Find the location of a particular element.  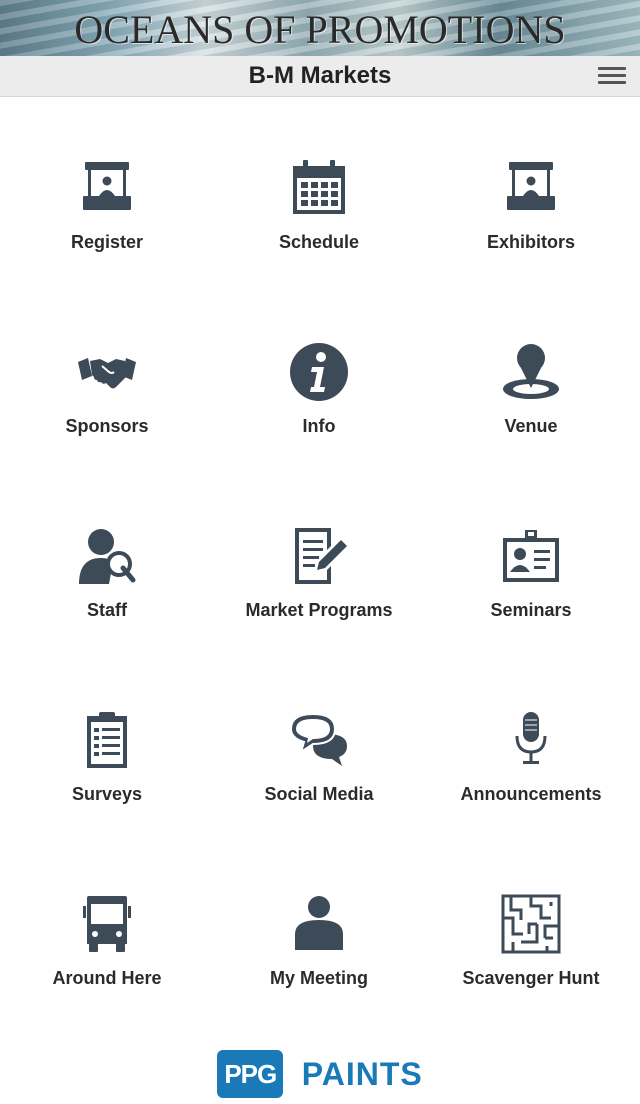

tile-around-here: Around Here is located at coordinates (107, 969).